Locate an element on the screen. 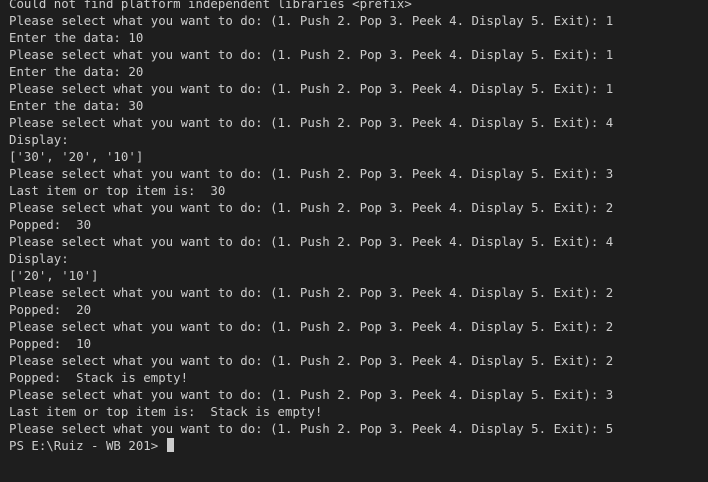 This screenshot has height=482, width=708. terminal-line: Popped: 20 is located at coordinates (50, 309).